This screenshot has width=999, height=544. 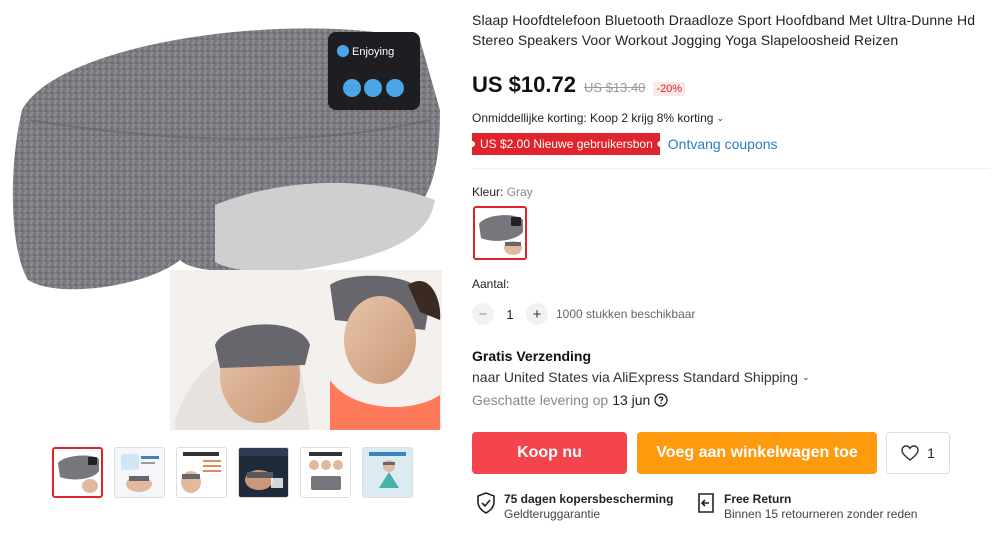 What do you see at coordinates (758, 499) in the screenshot?
I see `return-title: Free Return` at bounding box center [758, 499].